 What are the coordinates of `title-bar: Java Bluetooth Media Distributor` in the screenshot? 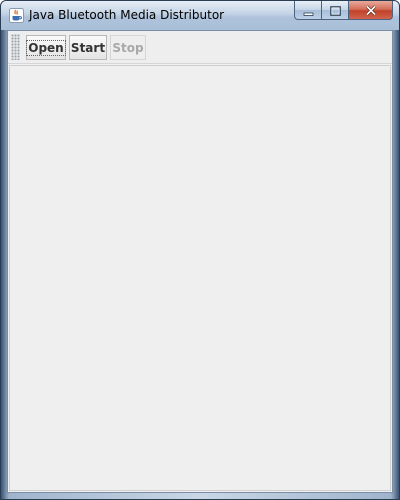 It's located at (200, 15).